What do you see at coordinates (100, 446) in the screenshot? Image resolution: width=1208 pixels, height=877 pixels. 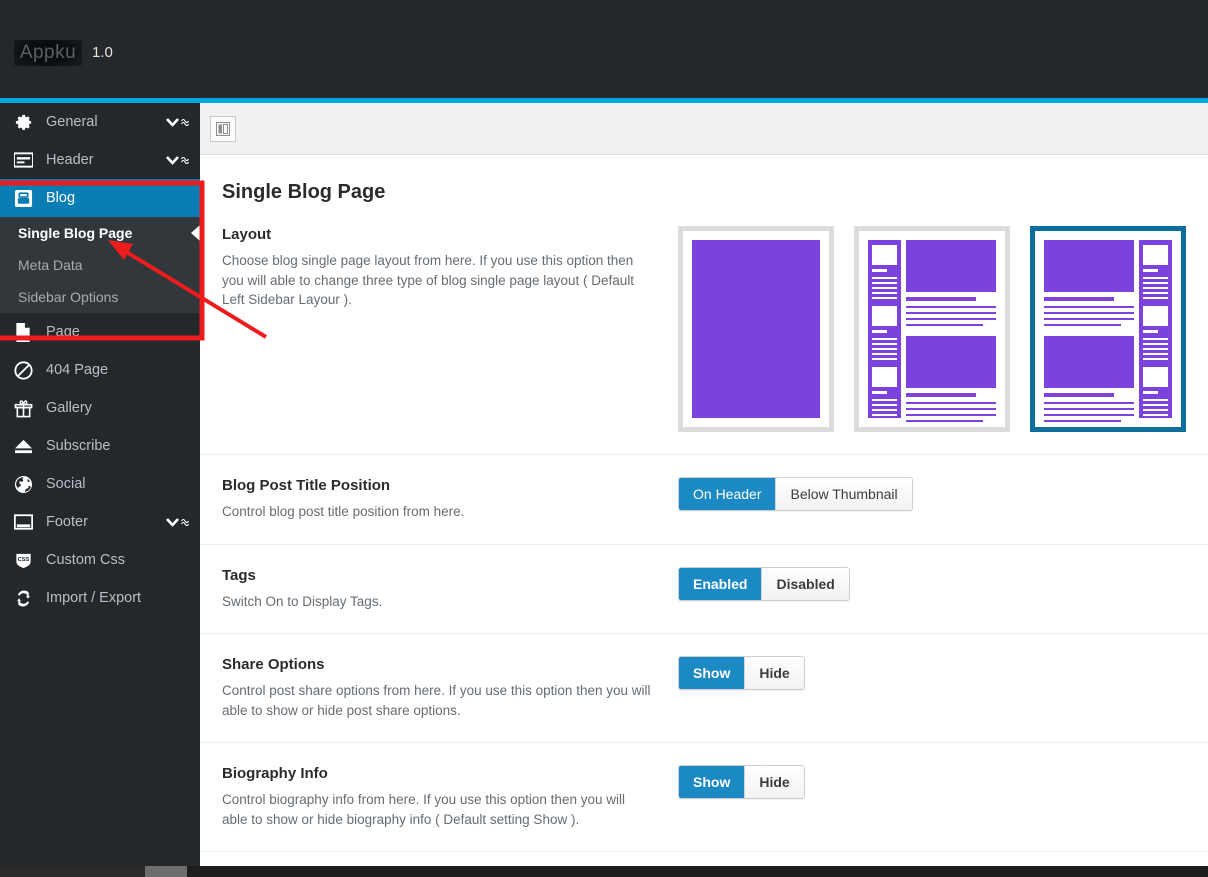 I see `sidebar-item-subscribe: Subscribe` at bounding box center [100, 446].